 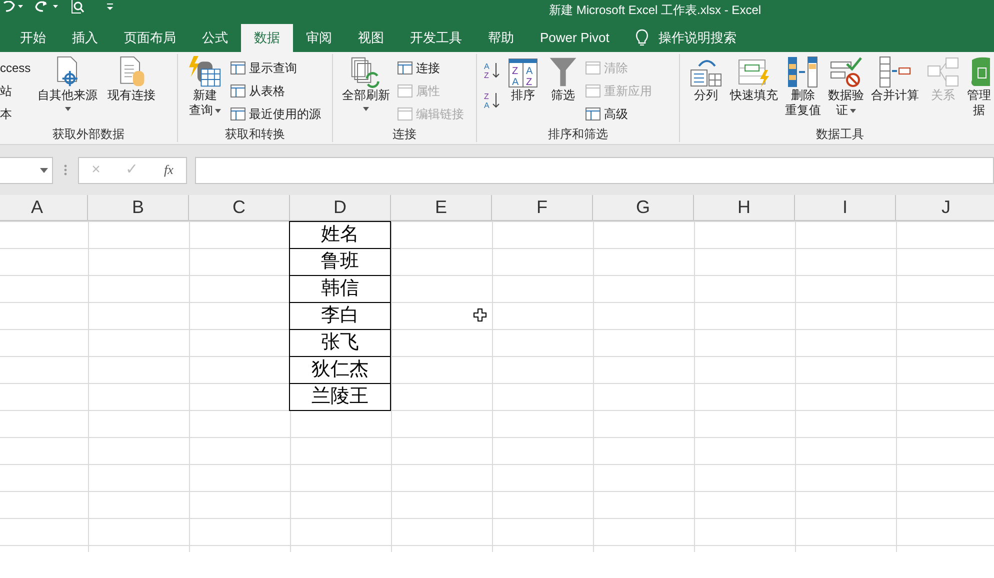 What do you see at coordinates (574, 38) in the screenshot?
I see `ribbon-tab: Power Pivot` at bounding box center [574, 38].